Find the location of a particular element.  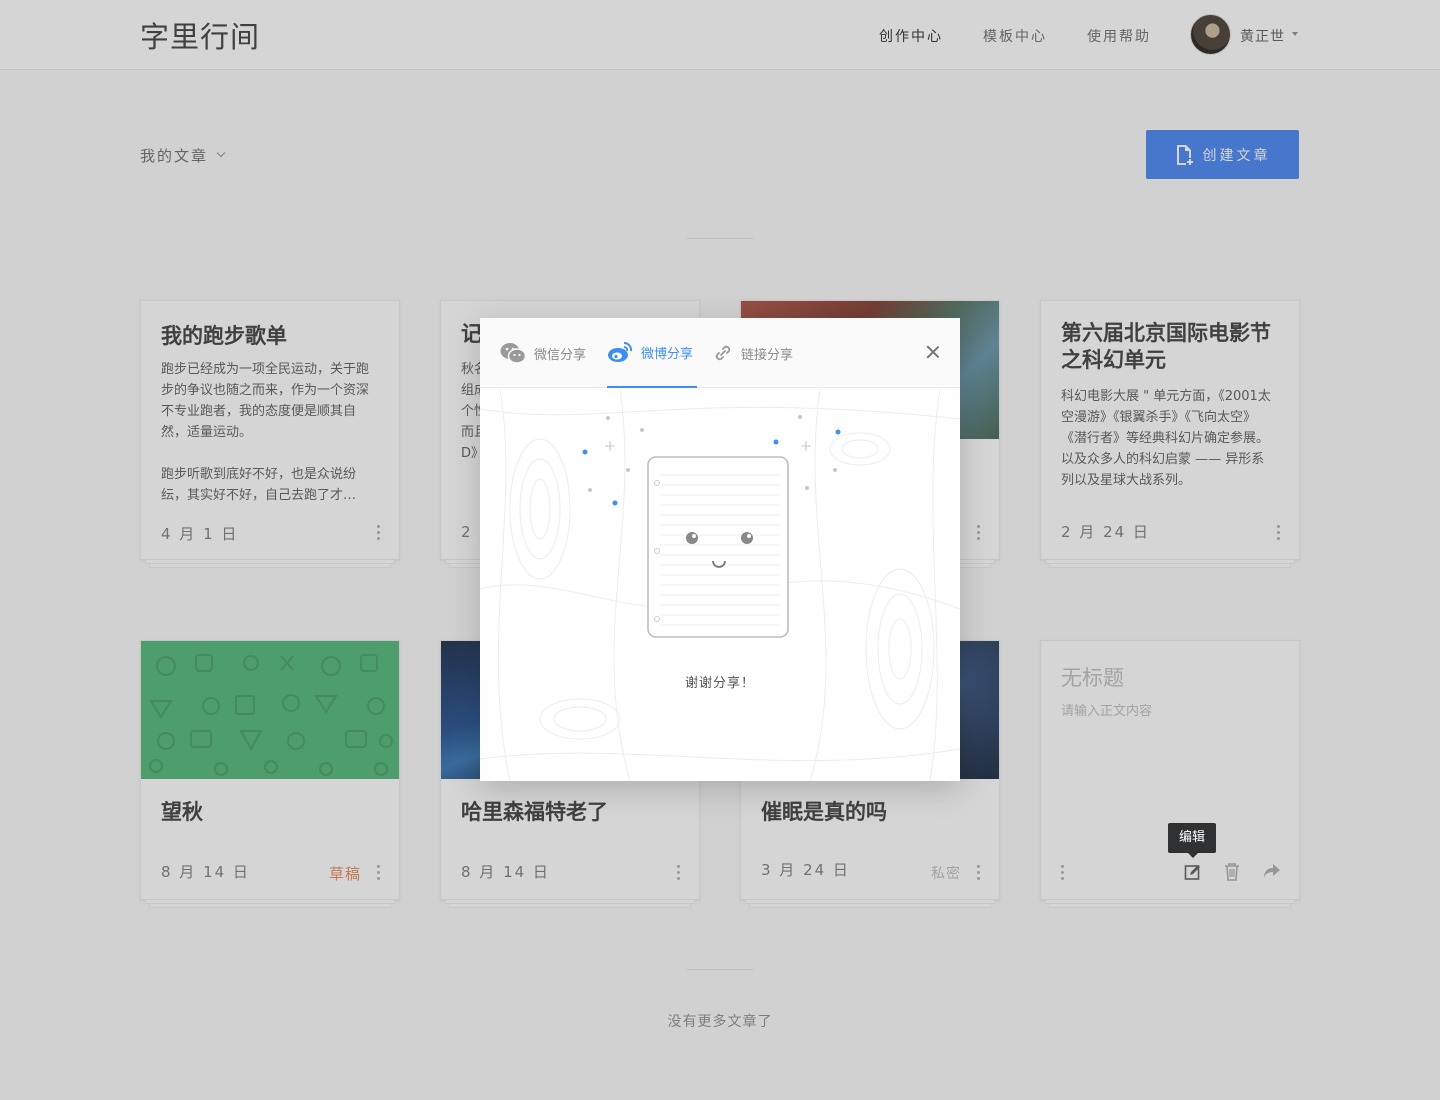

thanks-message: 谢谢分享！ is located at coordinates (719, 683).